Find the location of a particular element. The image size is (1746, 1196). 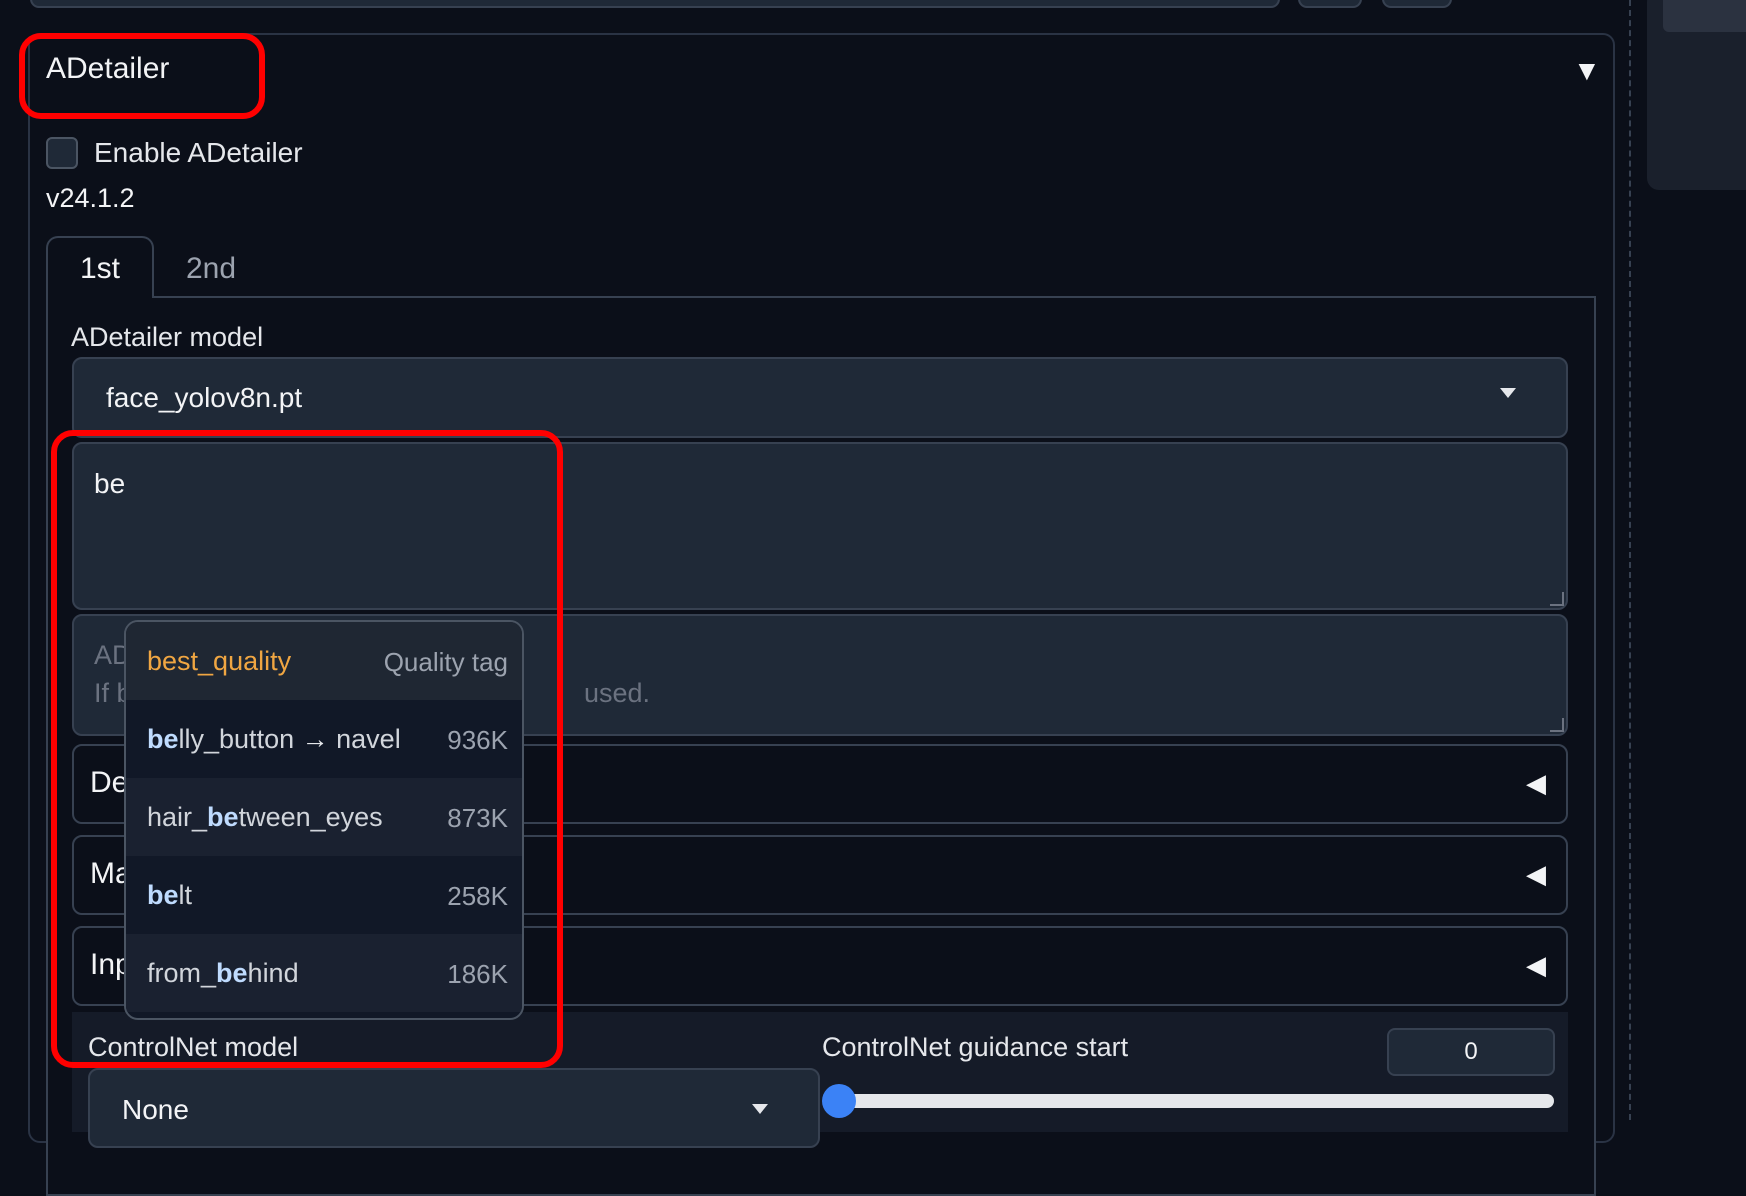

guidance-start-slider is located at coordinates (1197, 1101).